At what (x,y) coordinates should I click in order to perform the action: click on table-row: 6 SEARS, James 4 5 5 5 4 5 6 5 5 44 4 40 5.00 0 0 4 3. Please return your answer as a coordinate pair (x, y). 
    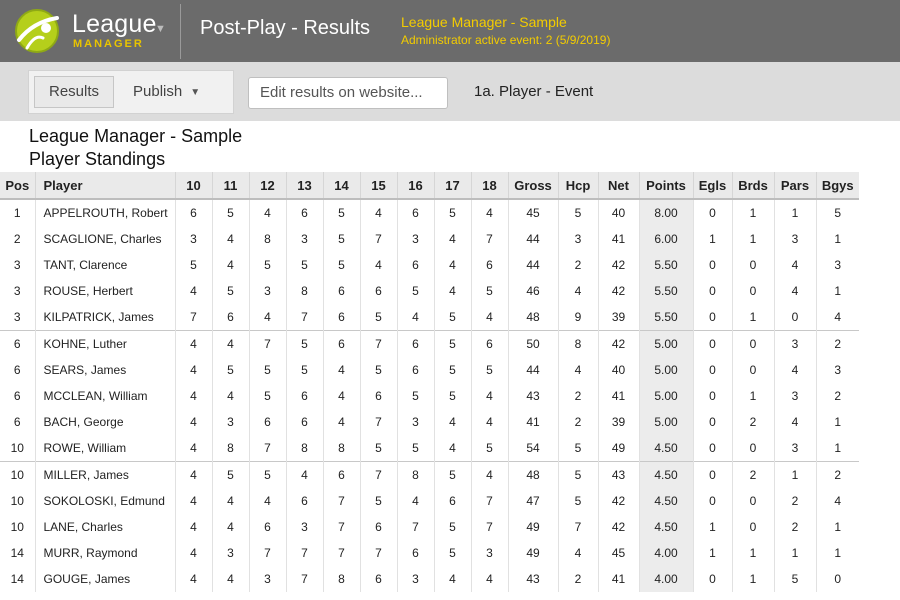
    Looking at the image, I should click on (429, 370).